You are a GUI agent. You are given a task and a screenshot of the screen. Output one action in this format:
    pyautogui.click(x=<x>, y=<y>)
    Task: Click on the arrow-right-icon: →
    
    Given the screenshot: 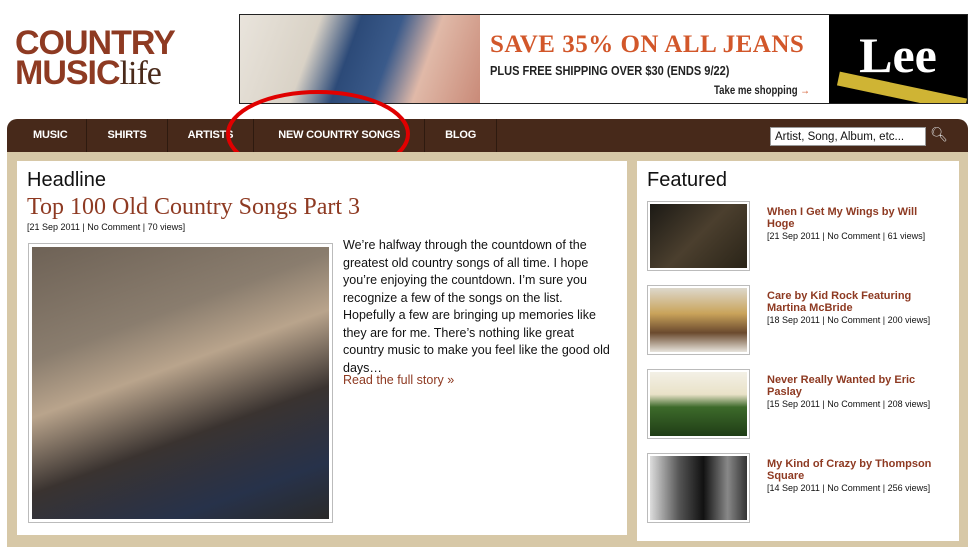 What is the action you would take?
    pyautogui.click(x=805, y=90)
    